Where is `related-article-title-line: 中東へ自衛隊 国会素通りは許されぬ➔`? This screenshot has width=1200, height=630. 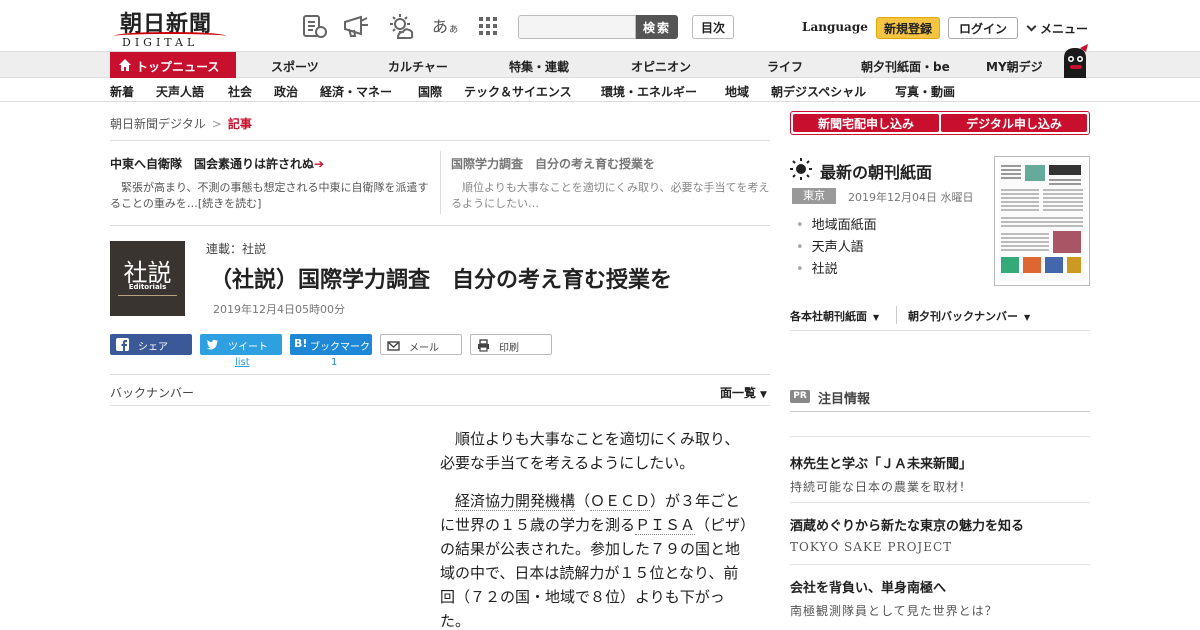
related-article-title-line: 中東へ自衛隊 国会素通りは許されぬ➔ is located at coordinates (270, 163).